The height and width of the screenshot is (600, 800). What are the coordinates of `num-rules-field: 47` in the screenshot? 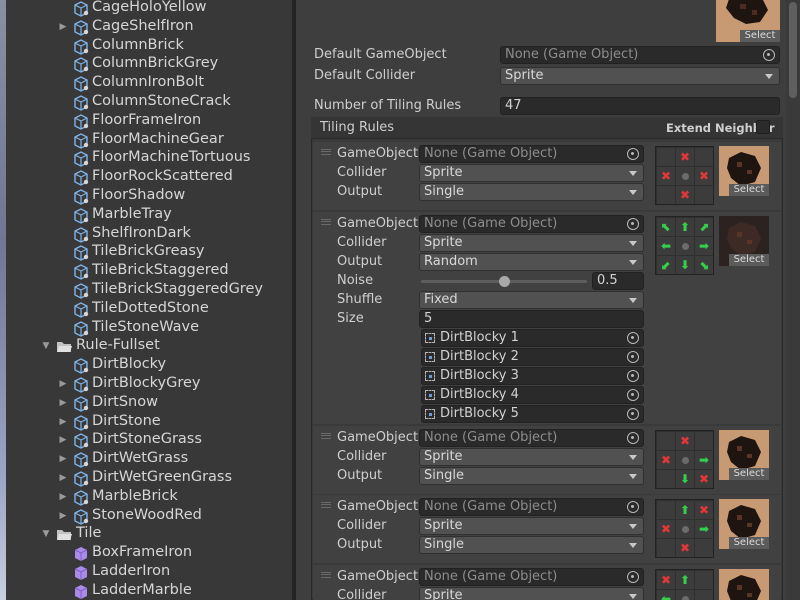 It's located at (640, 106).